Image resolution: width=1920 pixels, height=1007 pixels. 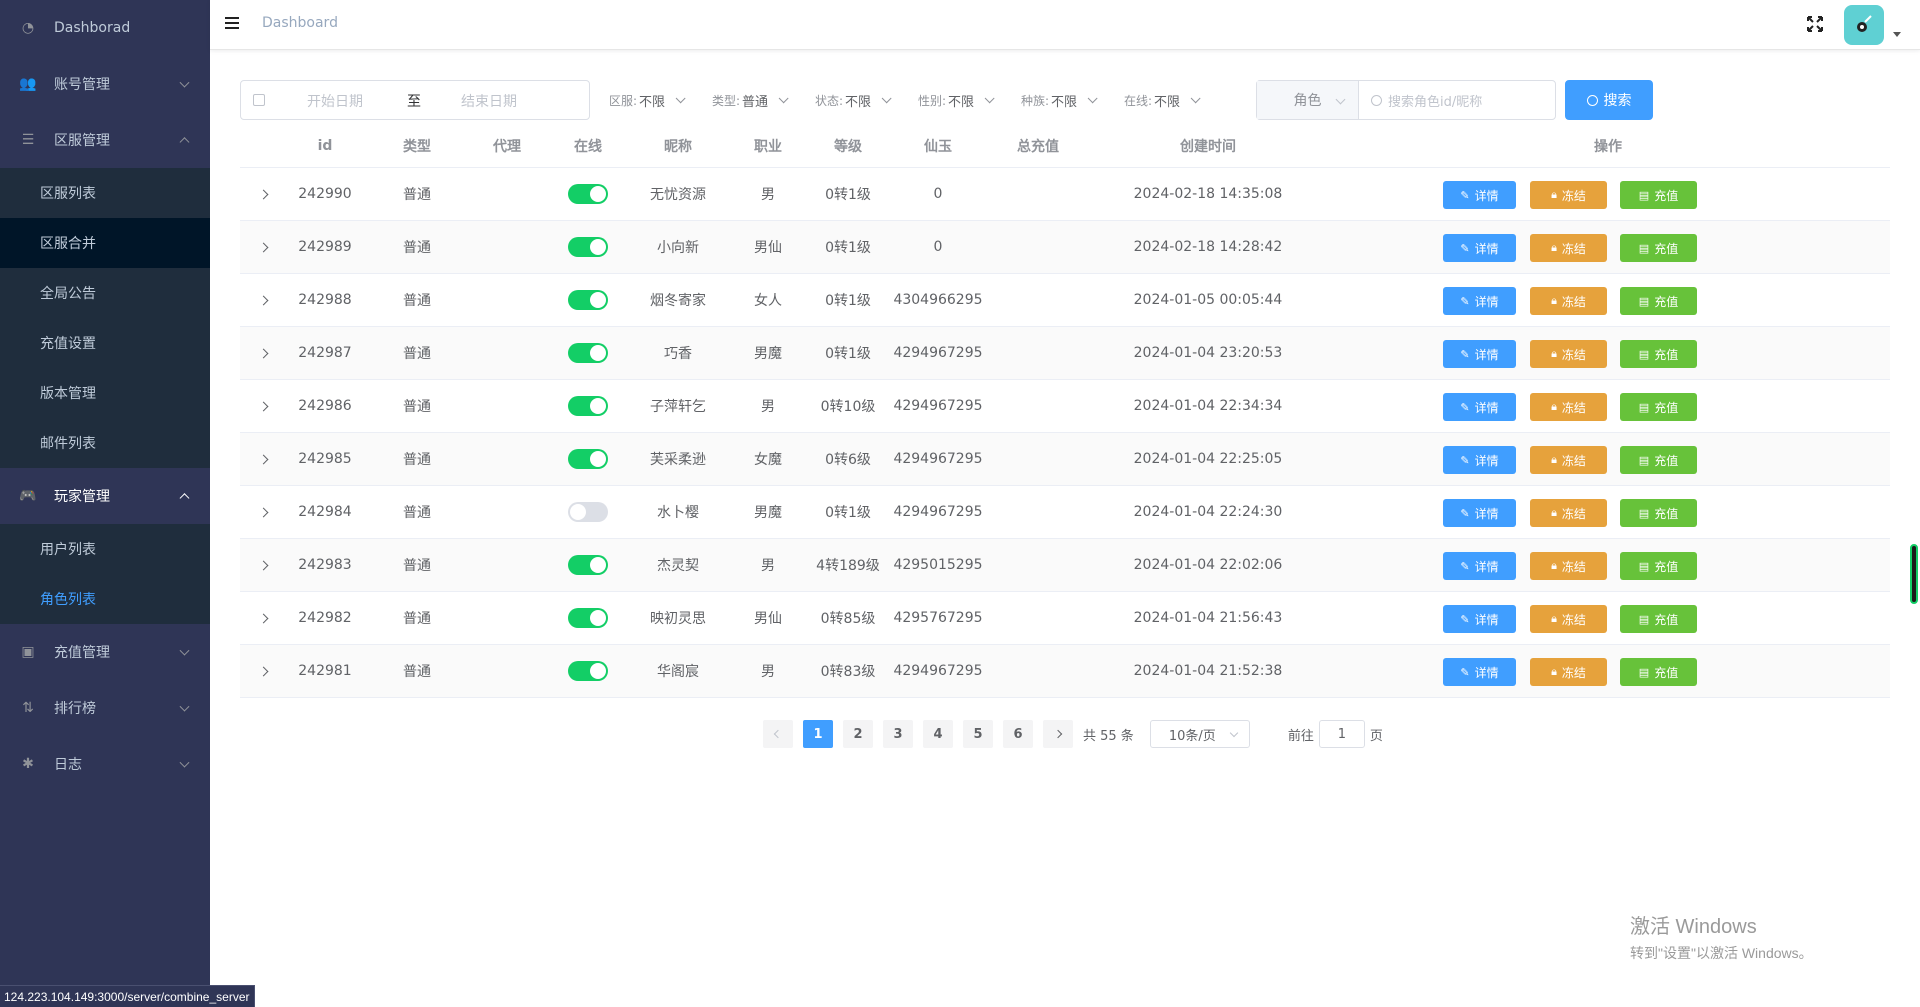 What do you see at coordinates (818, 734) in the screenshot?
I see `page-button-1: 1` at bounding box center [818, 734].